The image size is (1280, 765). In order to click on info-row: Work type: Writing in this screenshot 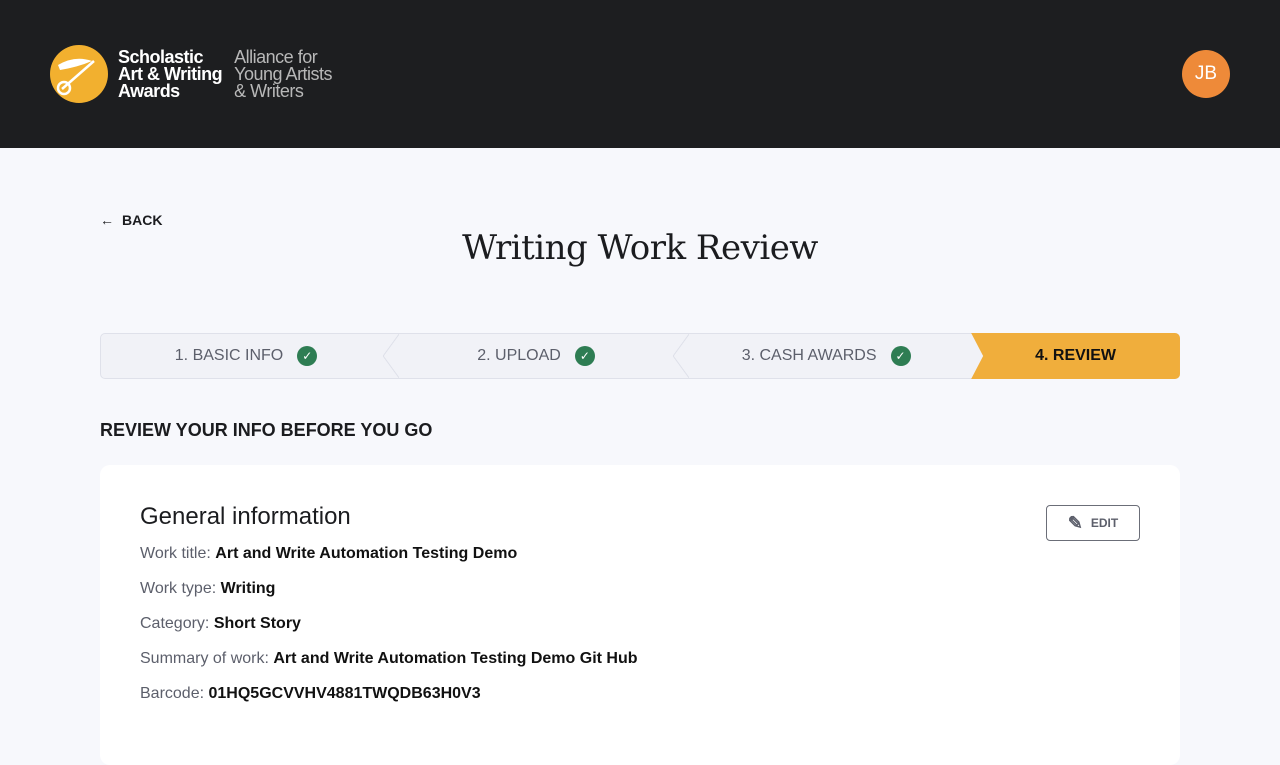, I will do `click(208, 588)`.